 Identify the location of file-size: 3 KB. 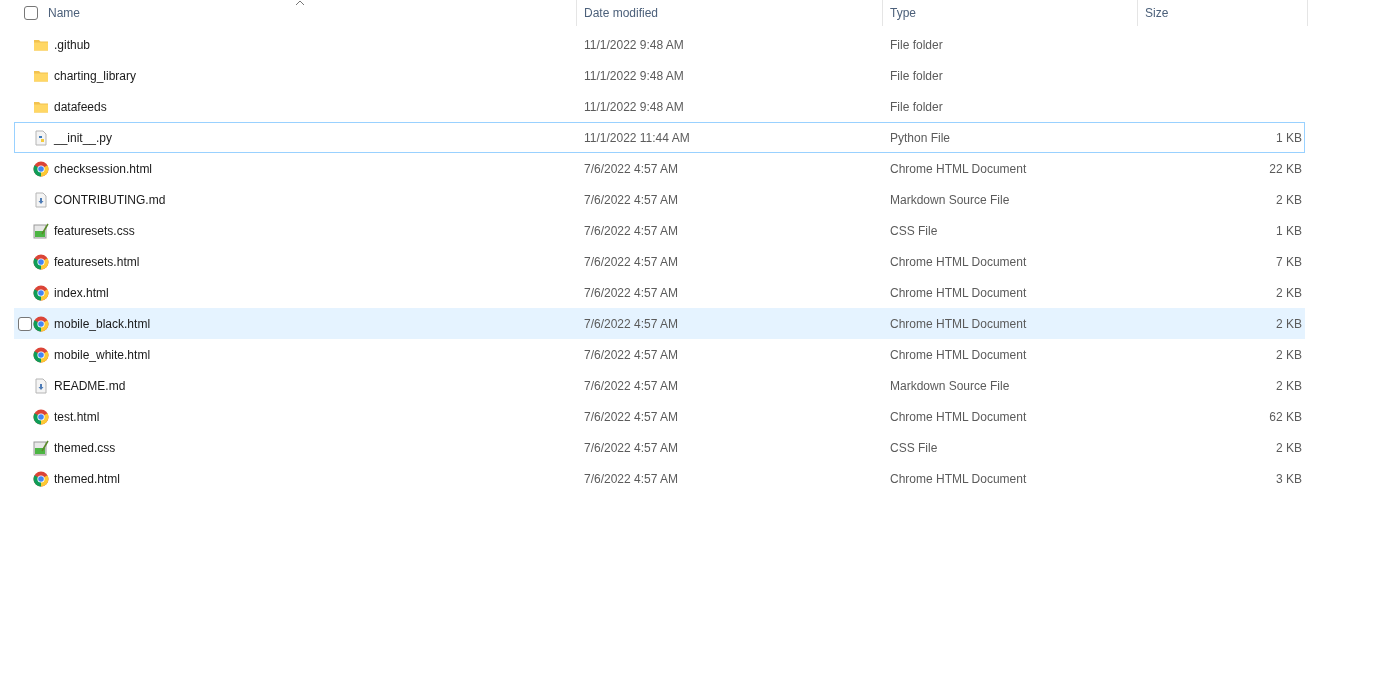
(1289, 478).